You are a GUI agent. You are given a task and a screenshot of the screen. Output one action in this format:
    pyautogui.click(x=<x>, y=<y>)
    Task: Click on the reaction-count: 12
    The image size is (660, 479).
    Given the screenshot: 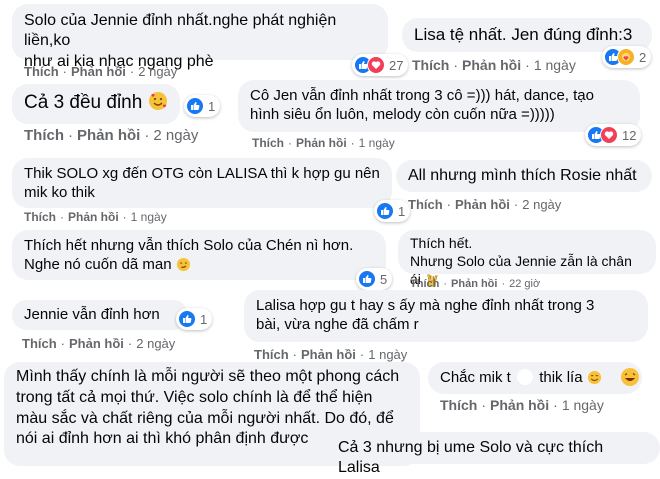 What is the action you would take?
    pyautogui.click(x=629, y=135)
    